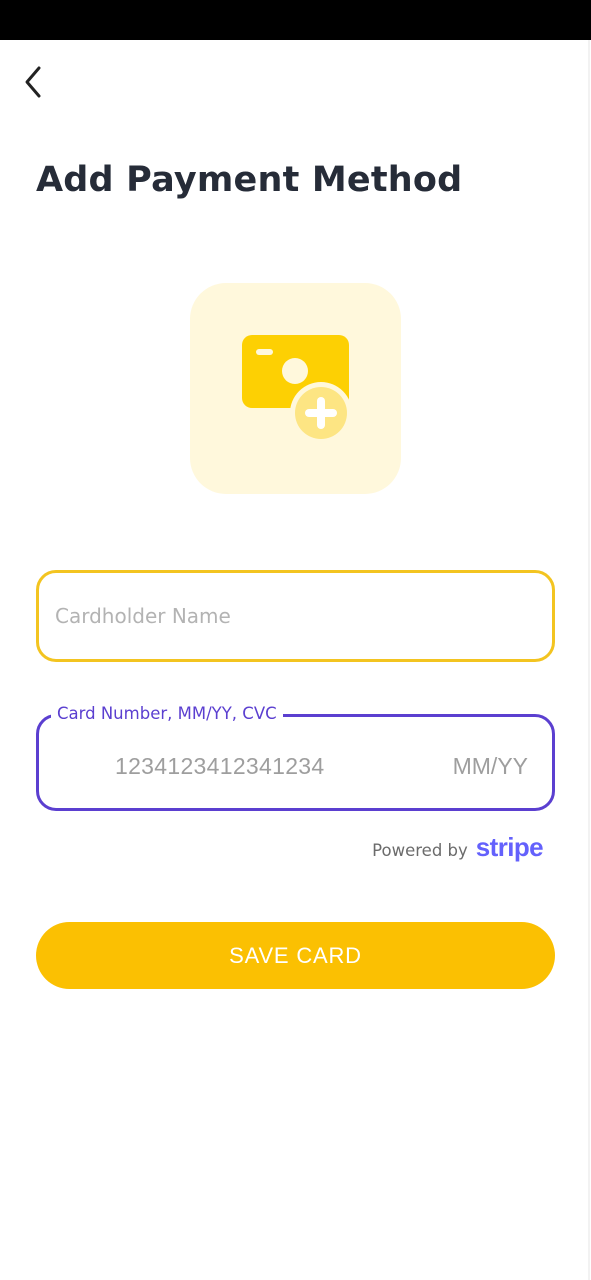 The image size is (591, 1280). I want to click on save-card-button: SAVE CARD, so click(295, 955).